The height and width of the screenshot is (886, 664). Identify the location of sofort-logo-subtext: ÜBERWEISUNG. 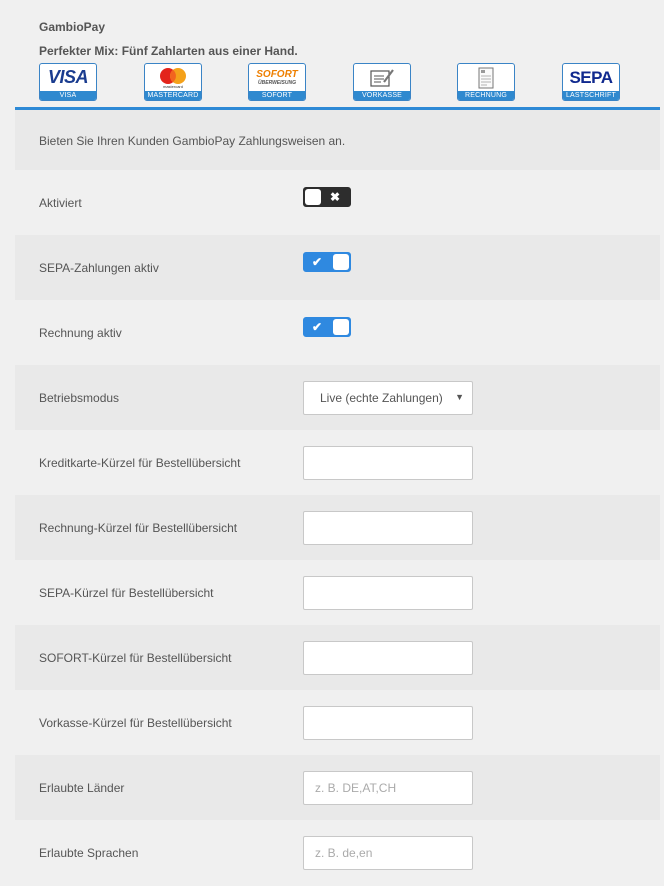
(277, 82).